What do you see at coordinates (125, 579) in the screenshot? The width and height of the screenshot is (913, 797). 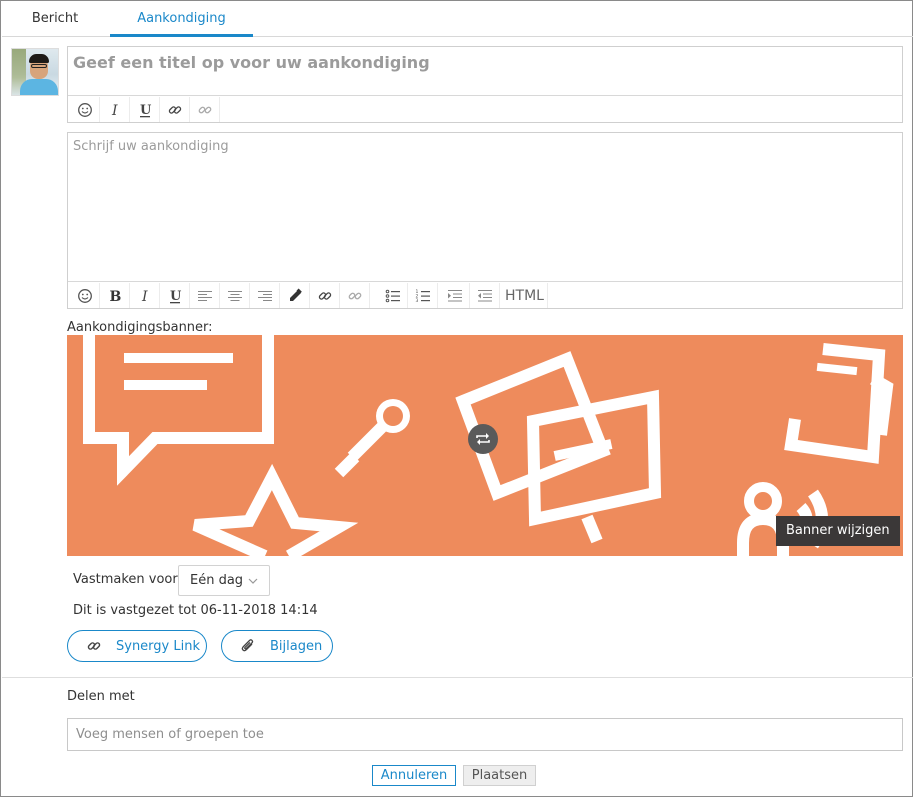 I see `pin-label: Vastmaken voor` at bounding box center [125, 579].